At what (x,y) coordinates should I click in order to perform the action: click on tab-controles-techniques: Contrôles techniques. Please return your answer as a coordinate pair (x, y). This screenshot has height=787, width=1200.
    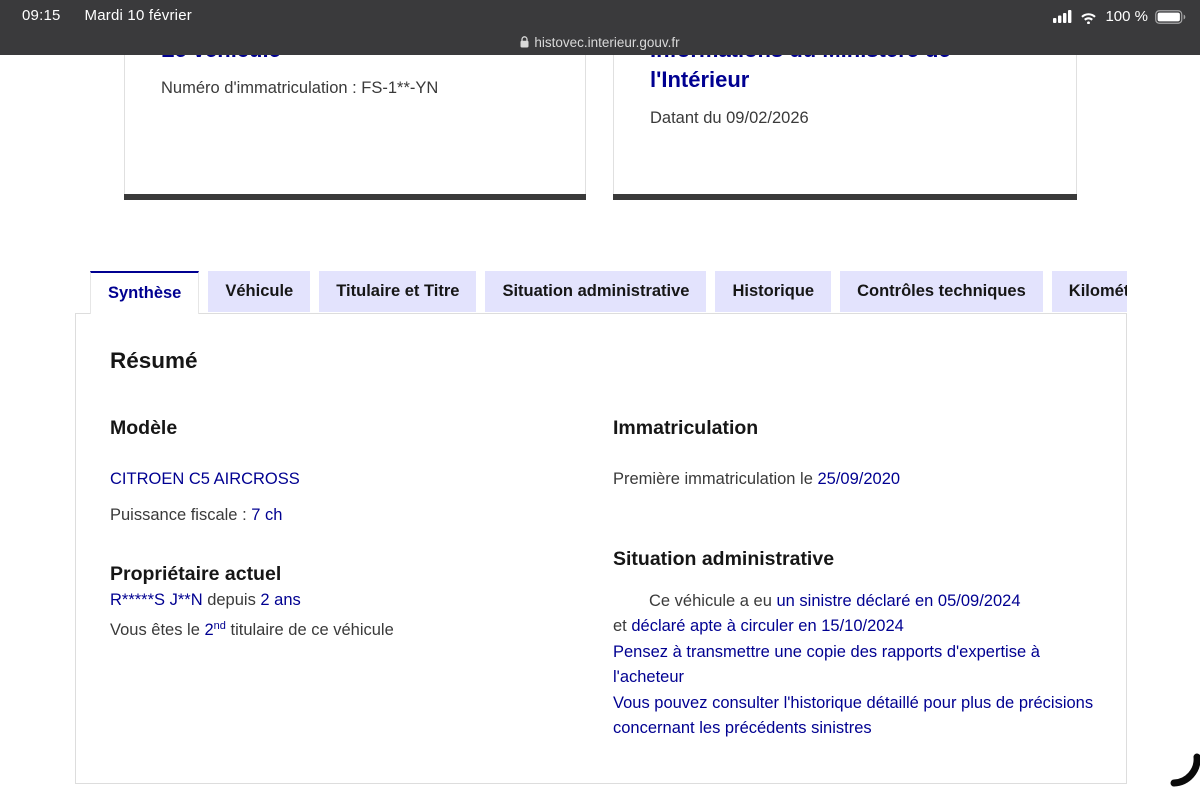
    Looking at the image, I should click on (941, 291).